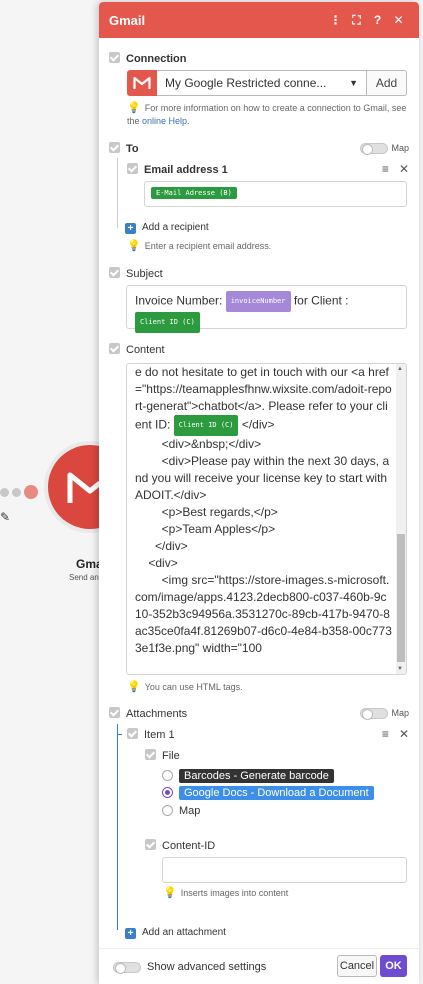 The width and height of the screenshot is (423, 984). What do you see at coordinates (259, 349) in the screenshot?
I see `content-section: Content` at bounding box center [259, 349].